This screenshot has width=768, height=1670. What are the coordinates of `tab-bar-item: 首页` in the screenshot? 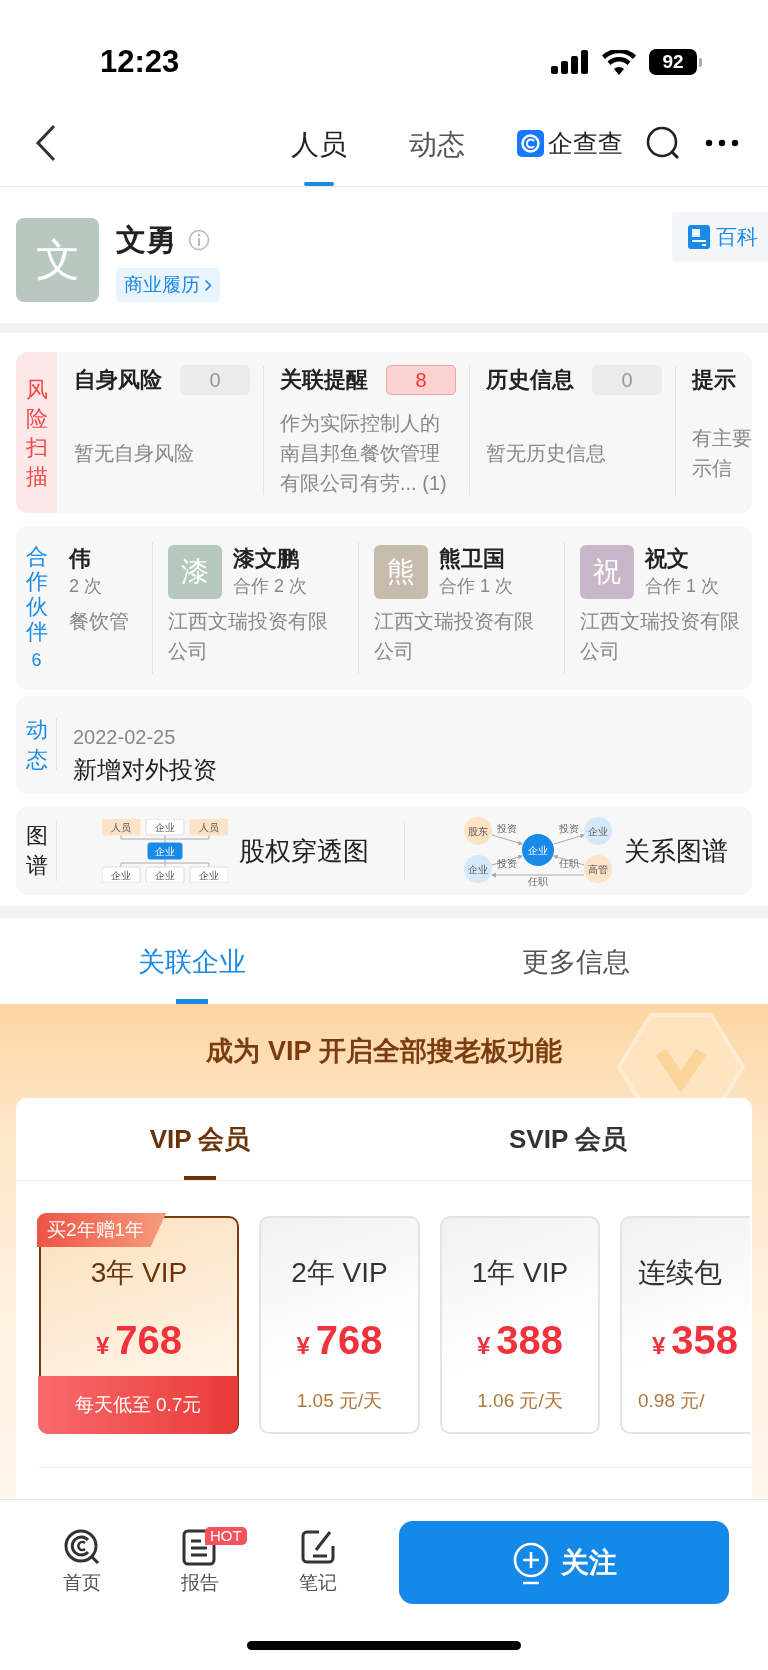 It's located at (82, 1553).